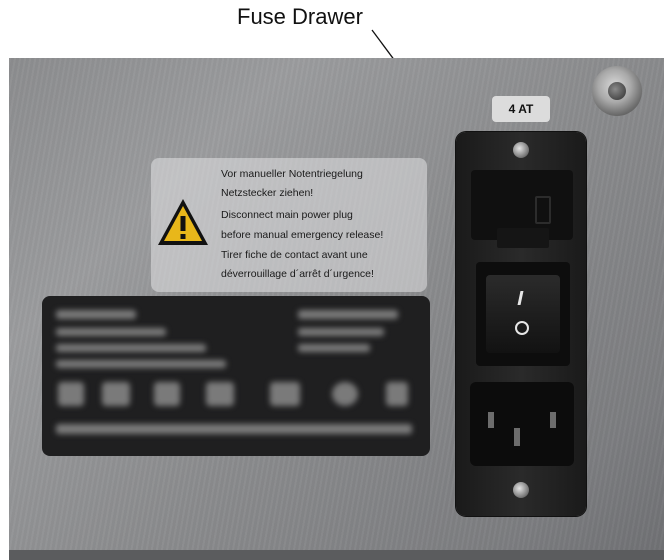 This screenshot has height=560, width=664. Describe the element at coordinates (302, 235) in the screenshot. I see `warning-line-4: before manual emergency release!` at that location.